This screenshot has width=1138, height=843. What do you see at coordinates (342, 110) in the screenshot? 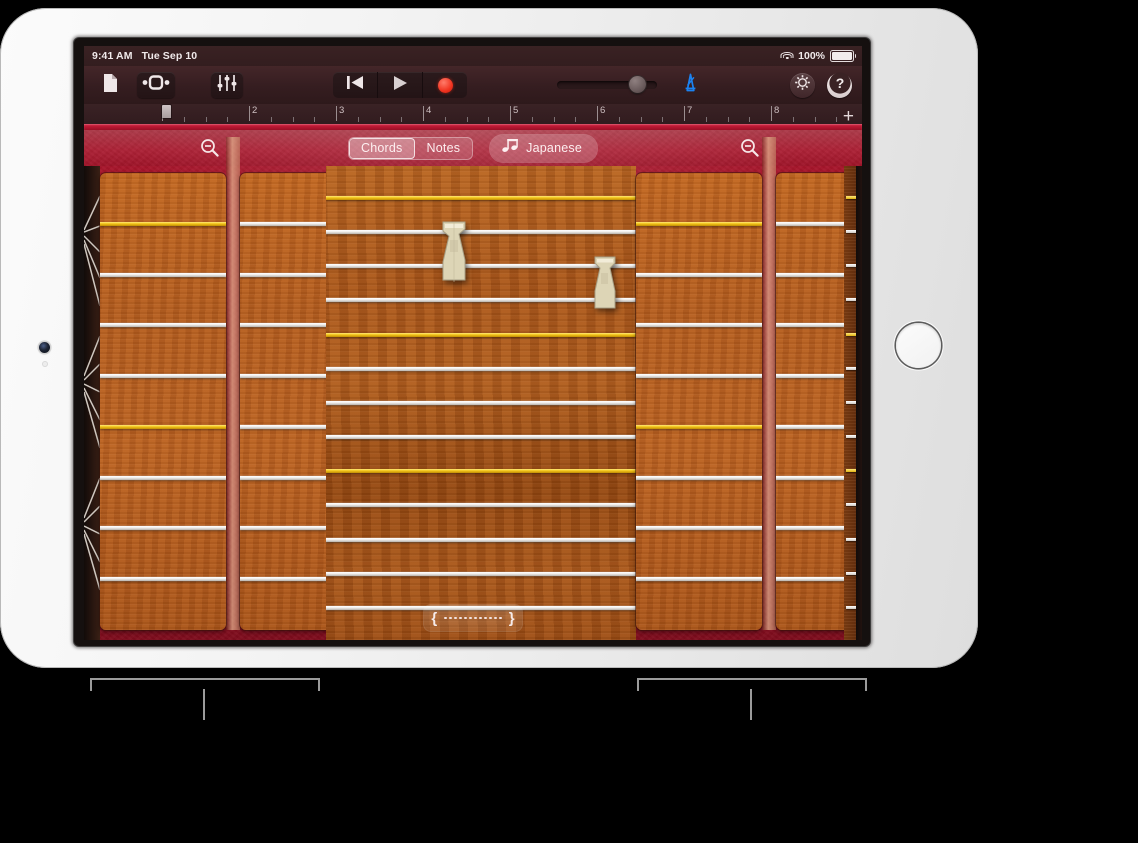
I see `ruler-bar-number: 3` at bounding box center [342, 110].